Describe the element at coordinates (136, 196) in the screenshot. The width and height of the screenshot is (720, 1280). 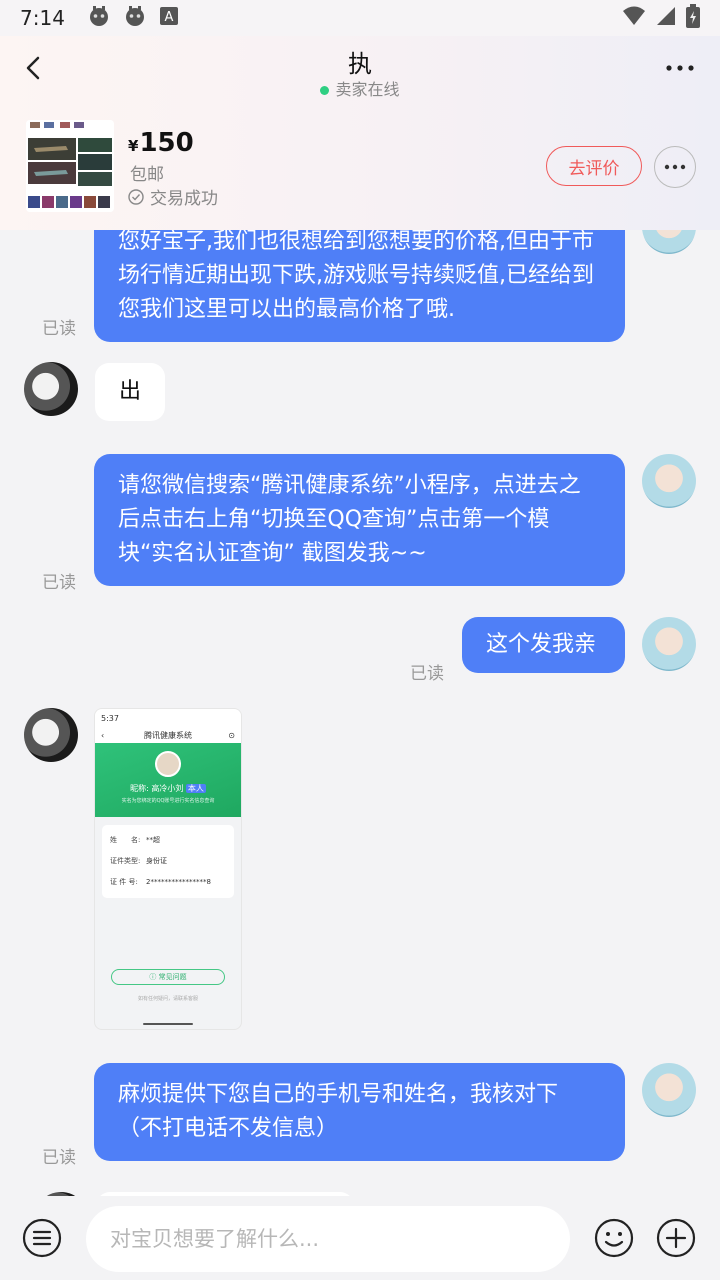
I see `check-circle-icon` at that location.